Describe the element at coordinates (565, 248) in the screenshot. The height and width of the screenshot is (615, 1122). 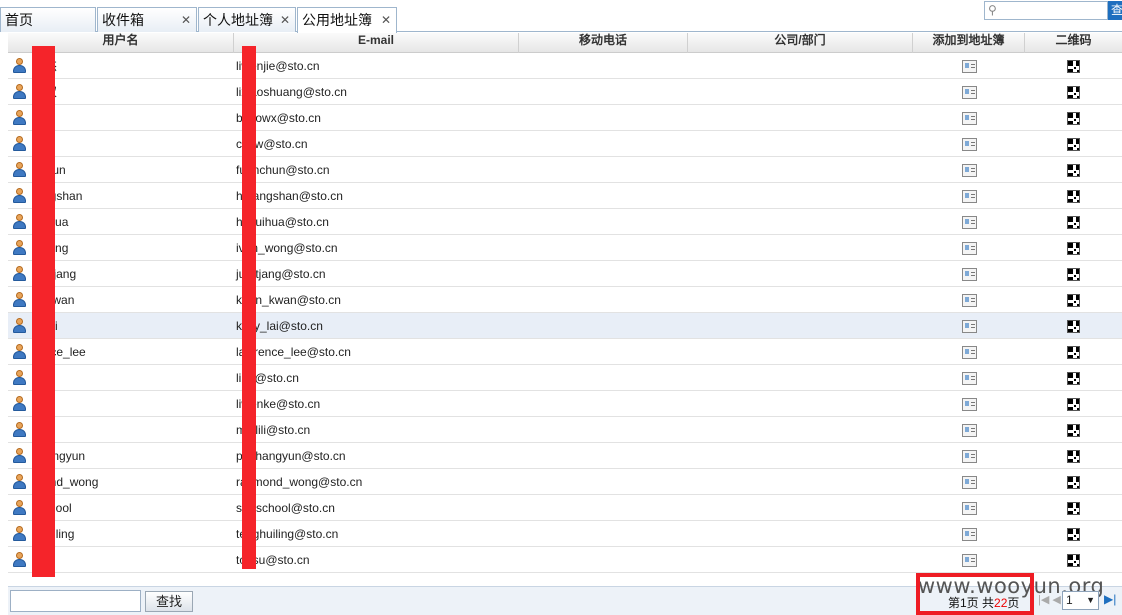
I see `table-row: _wongivan_wong@sto.cn` at that location.